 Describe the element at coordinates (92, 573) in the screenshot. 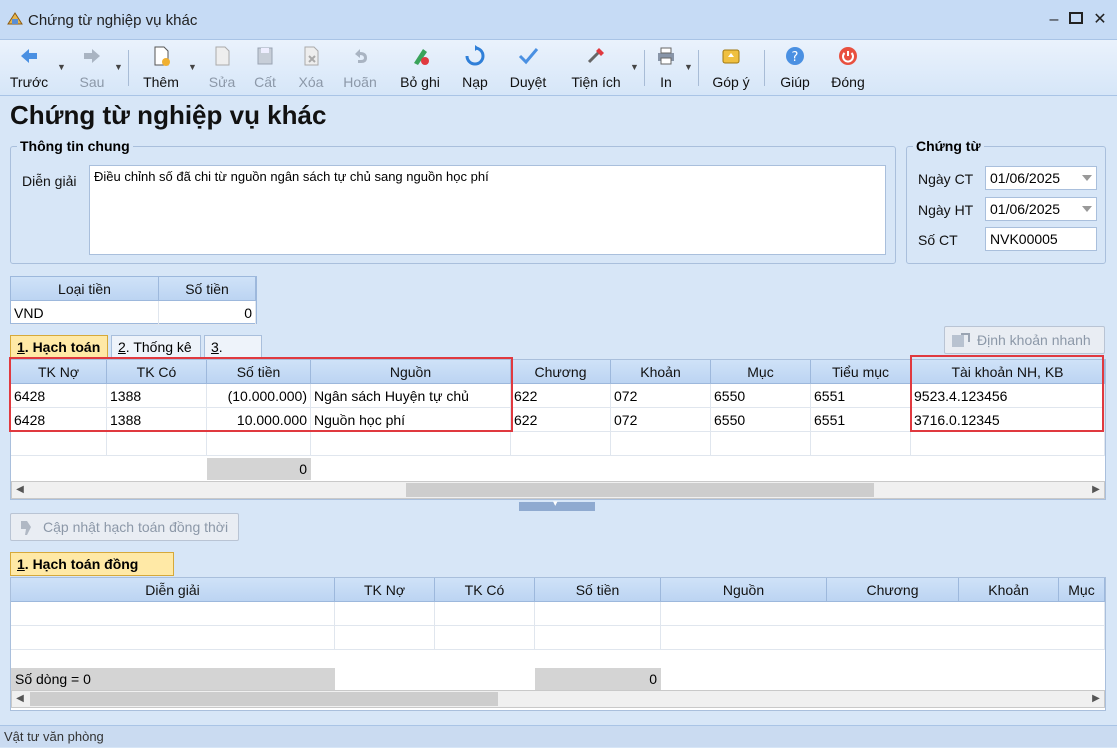

I see `tab-concurrent-accounting: 1. Hạch toán đồng thời` at that location.